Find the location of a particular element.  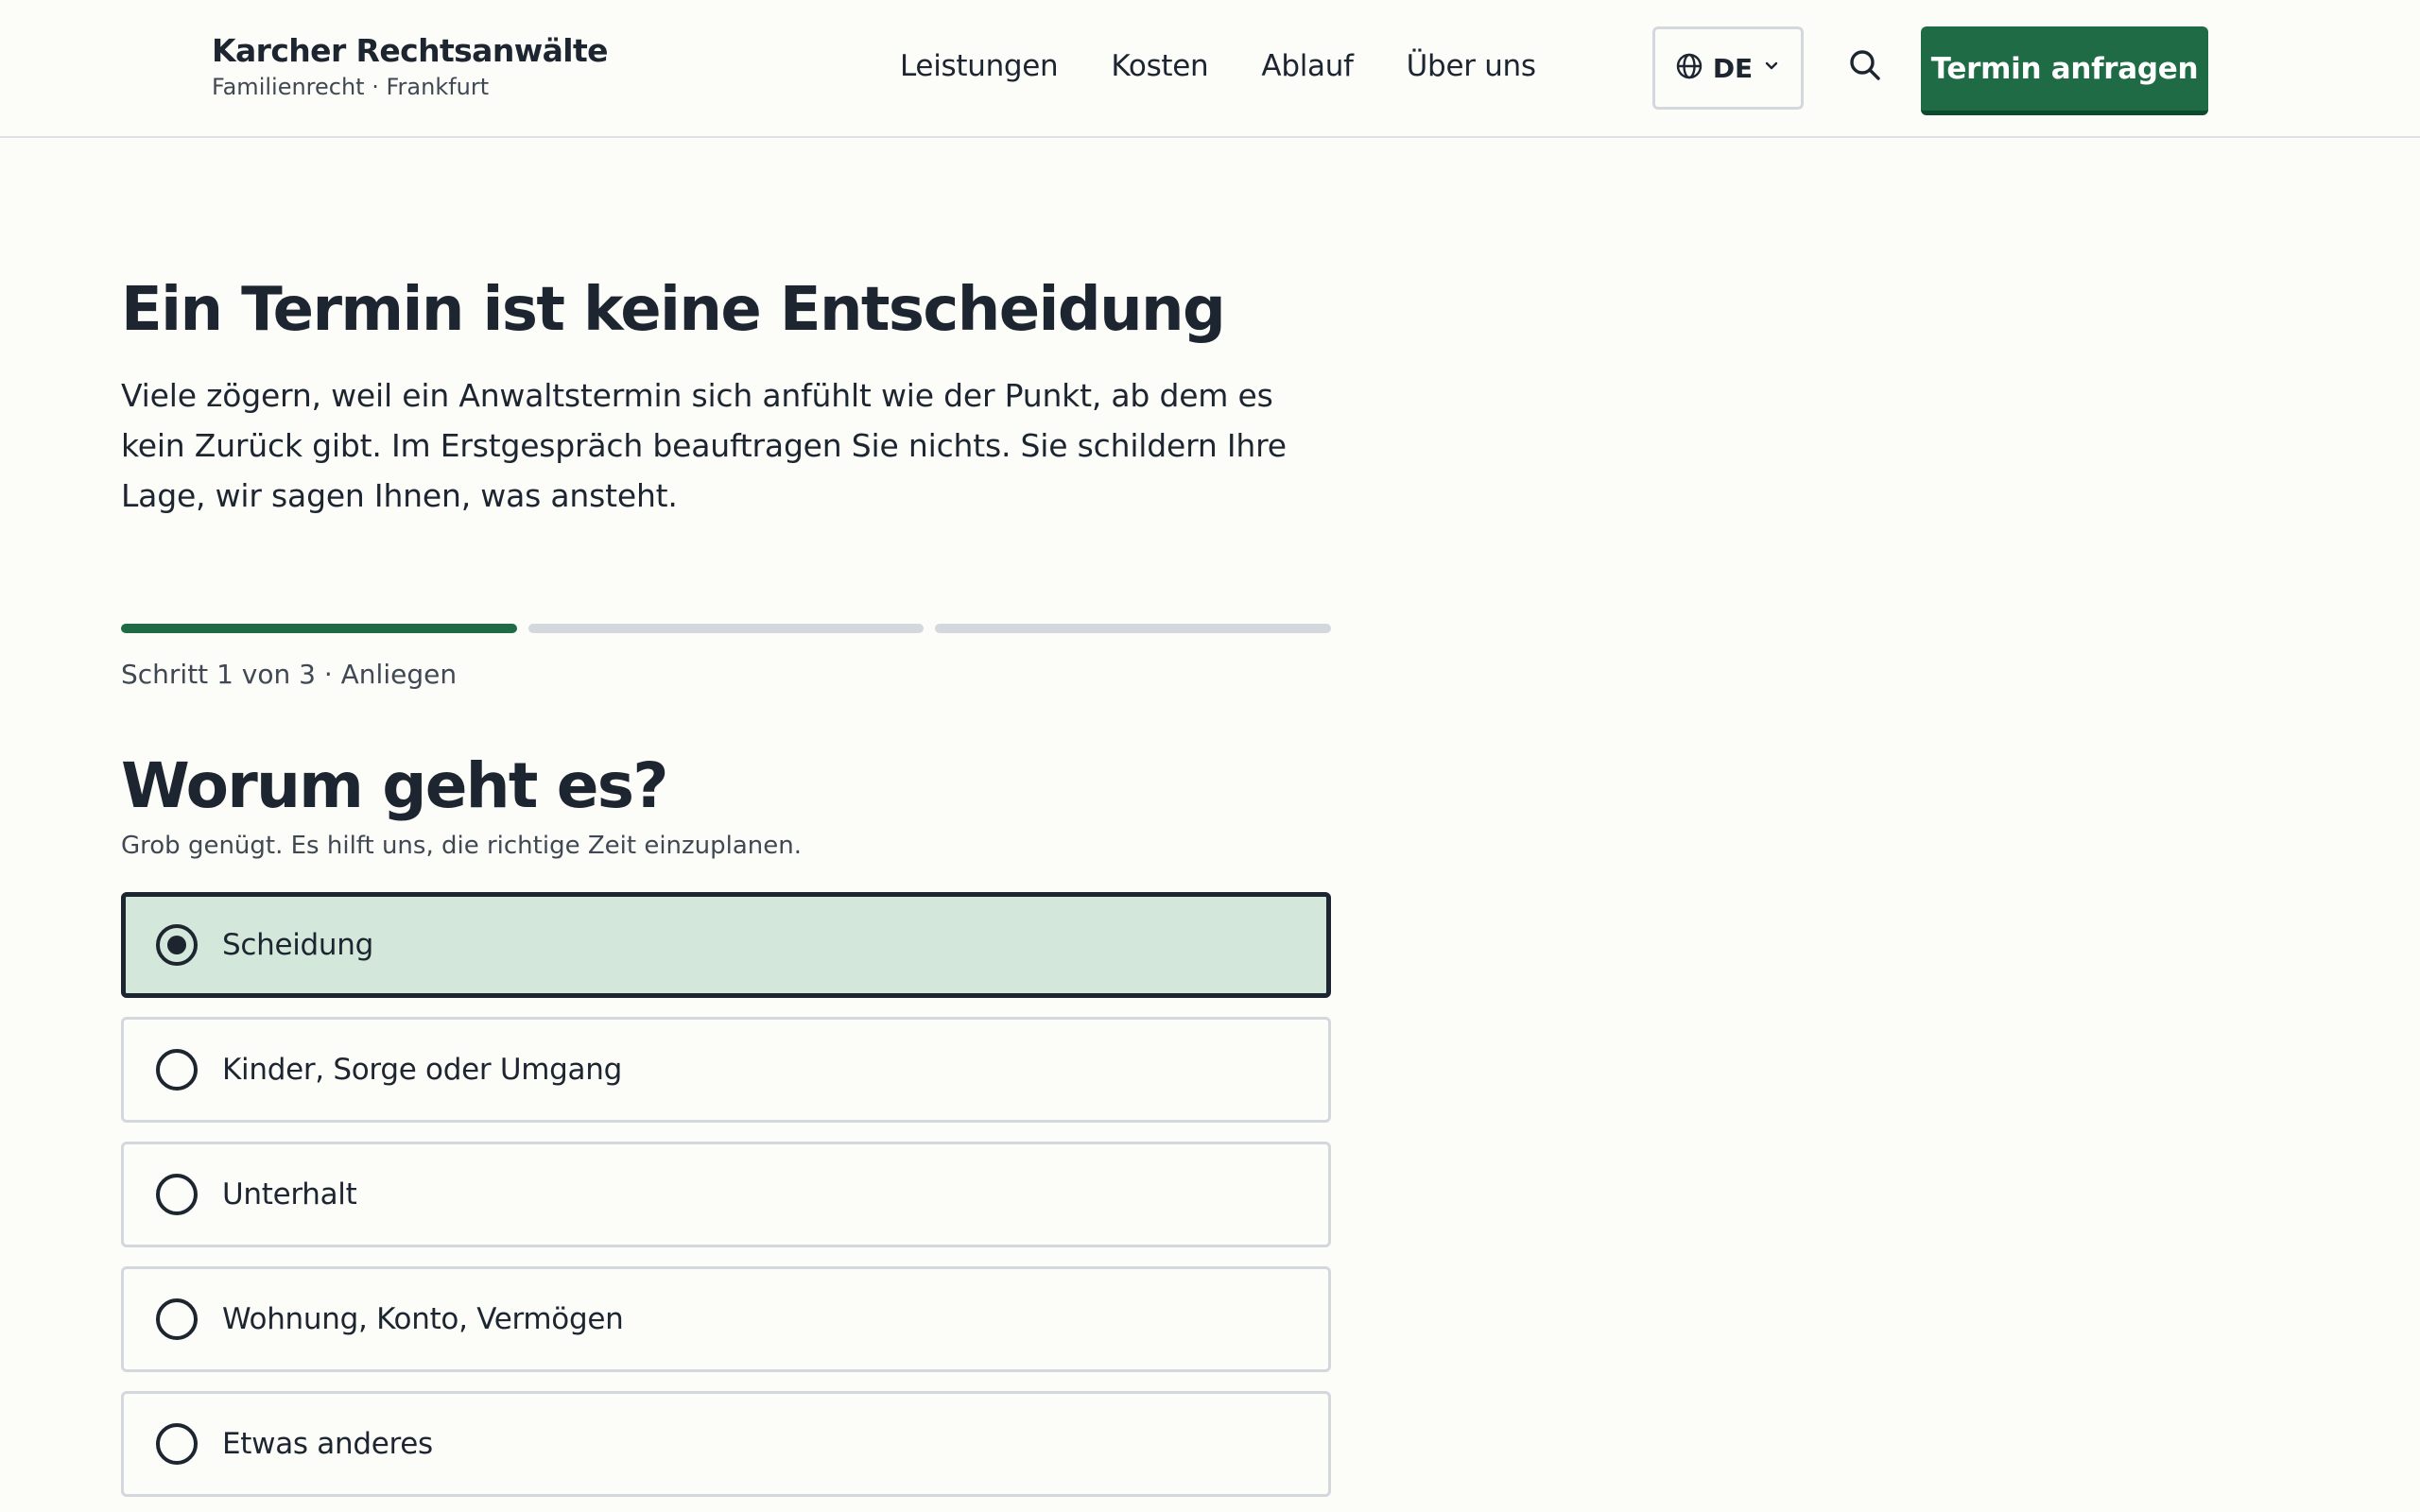

question-title: Worum geht es? is located at coordinates (395, 785).